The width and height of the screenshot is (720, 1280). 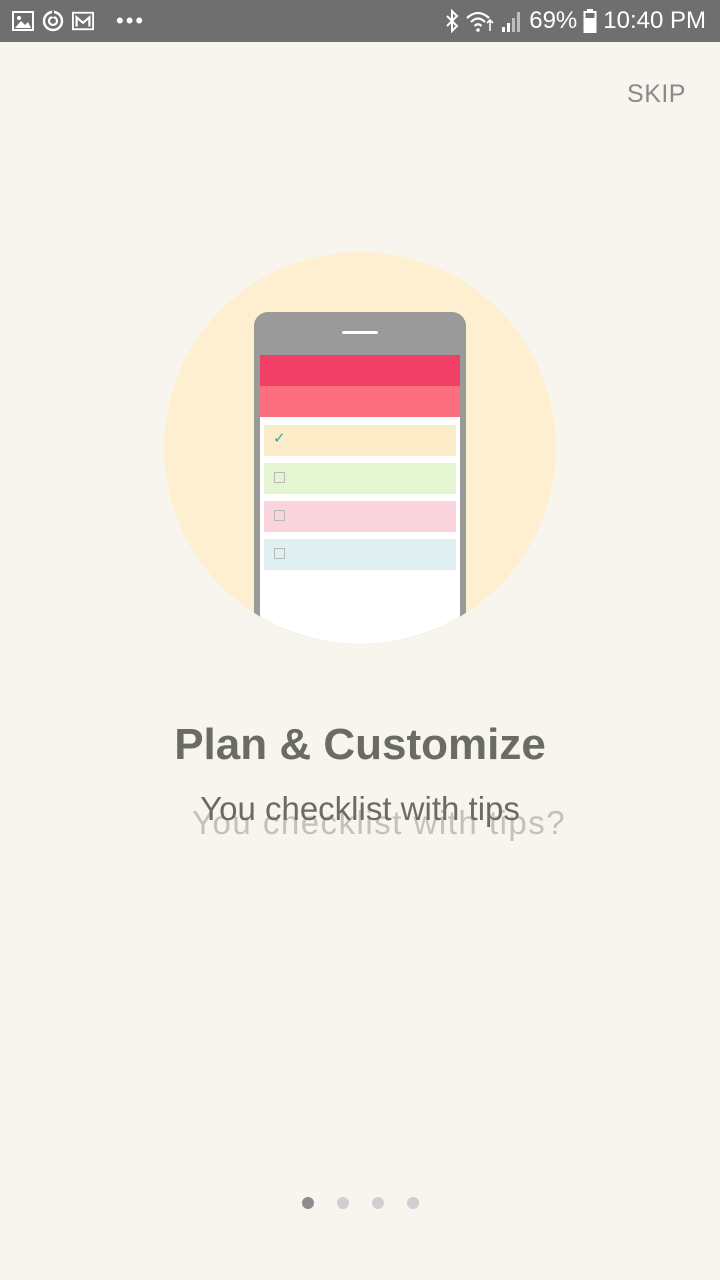 What do you see at coordinates (360, 744) in the screenshot?
I see `onboarding-title: Plan & Customize` at bounding box center [360, 744].